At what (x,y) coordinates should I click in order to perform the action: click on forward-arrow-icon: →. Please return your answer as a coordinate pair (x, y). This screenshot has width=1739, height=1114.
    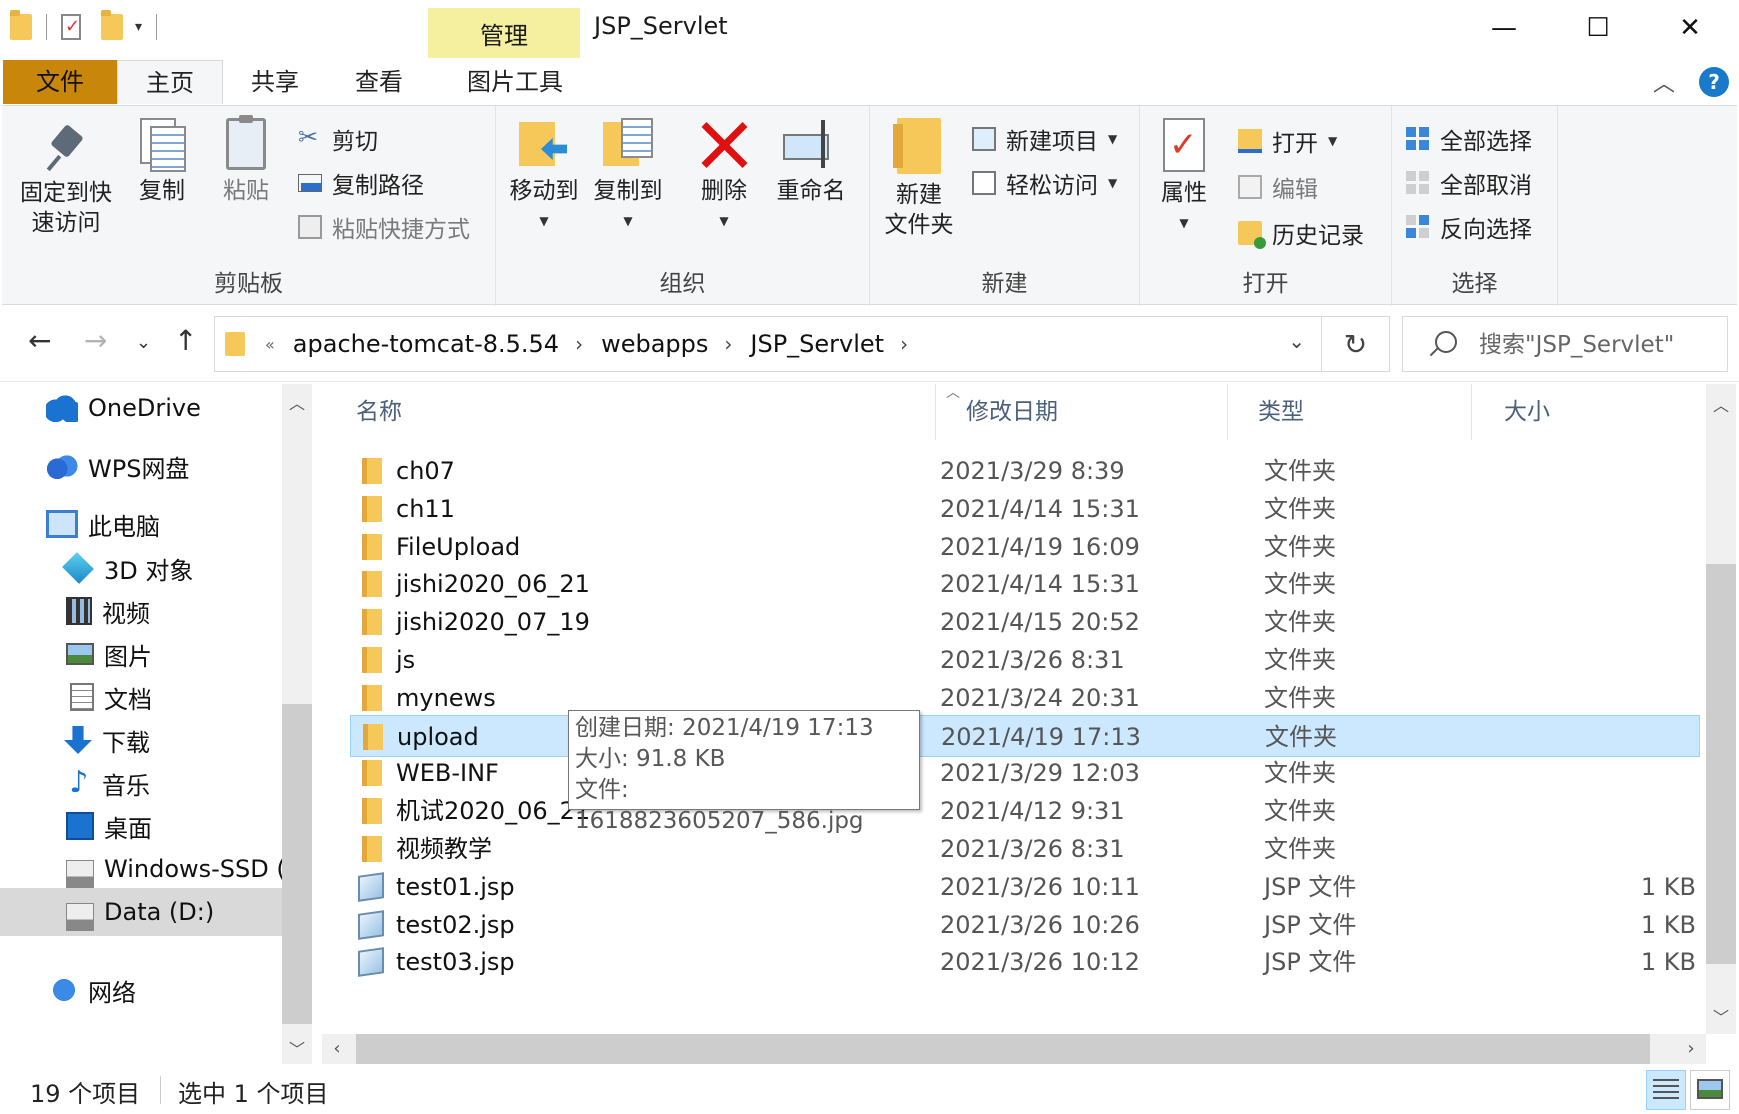
    Looking at the image, I should click on (95, 340).